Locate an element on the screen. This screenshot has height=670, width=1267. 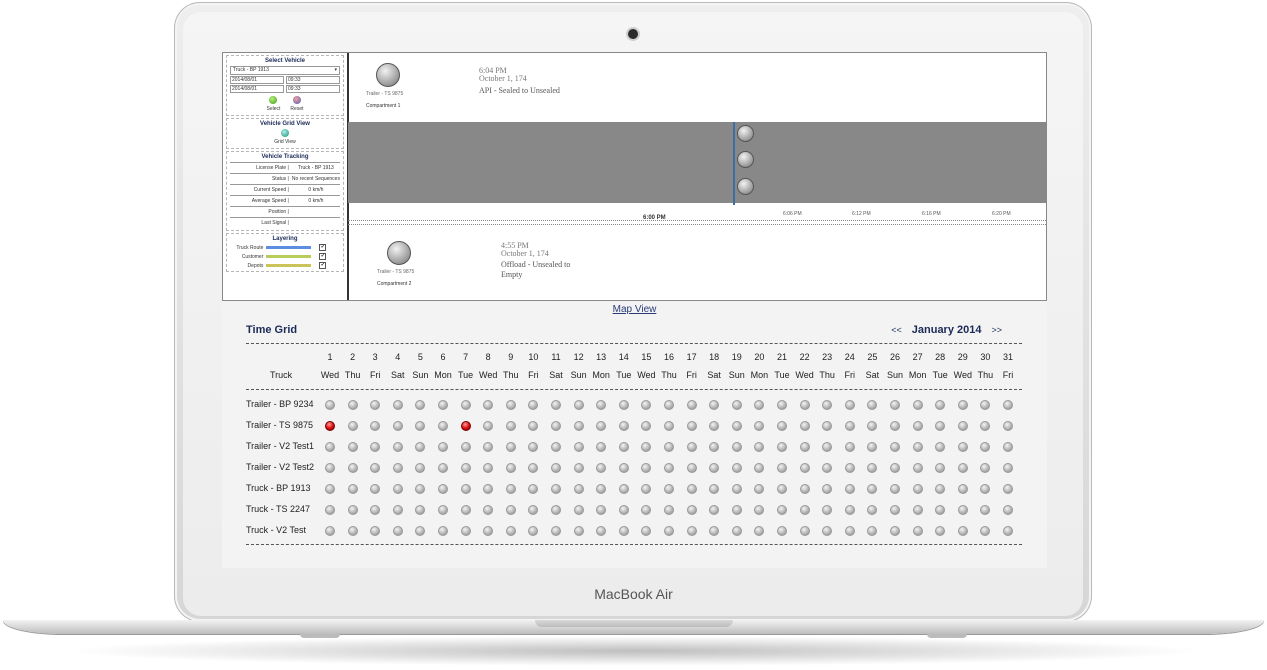
vehicle-select: Truck - BP 1913 ▾ is located at coordinates (285, 70).